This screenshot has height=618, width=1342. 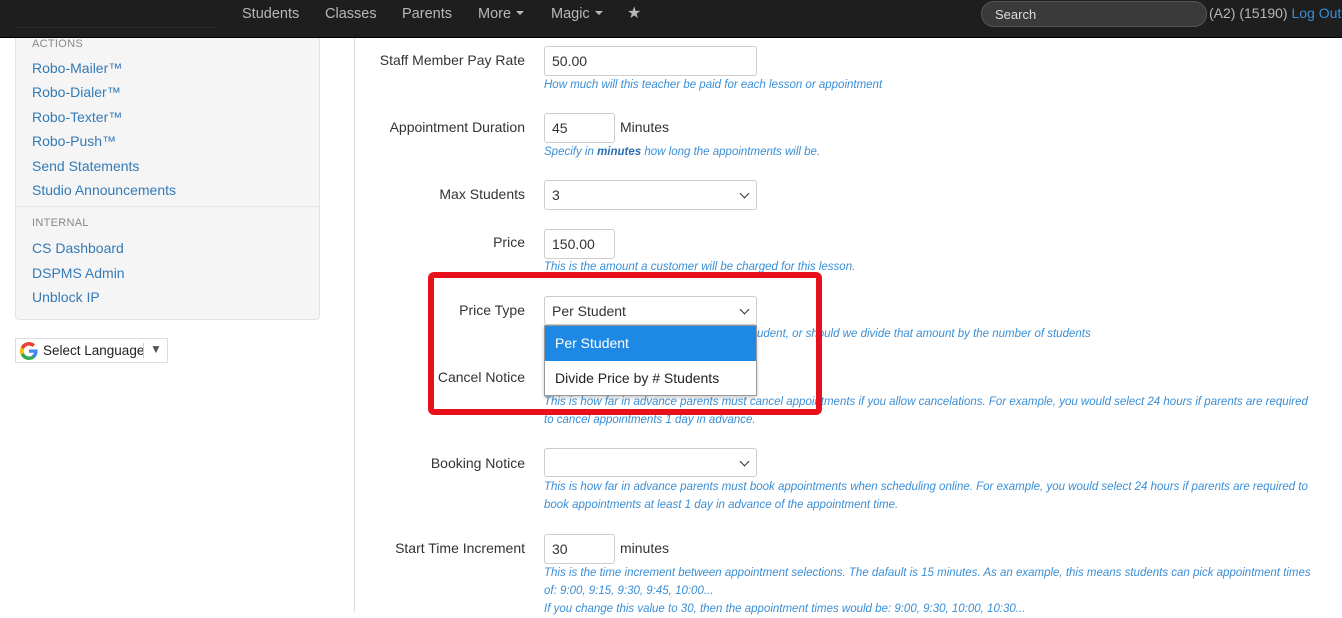 I want to click on brand-logo, so click(x=116, y=17).